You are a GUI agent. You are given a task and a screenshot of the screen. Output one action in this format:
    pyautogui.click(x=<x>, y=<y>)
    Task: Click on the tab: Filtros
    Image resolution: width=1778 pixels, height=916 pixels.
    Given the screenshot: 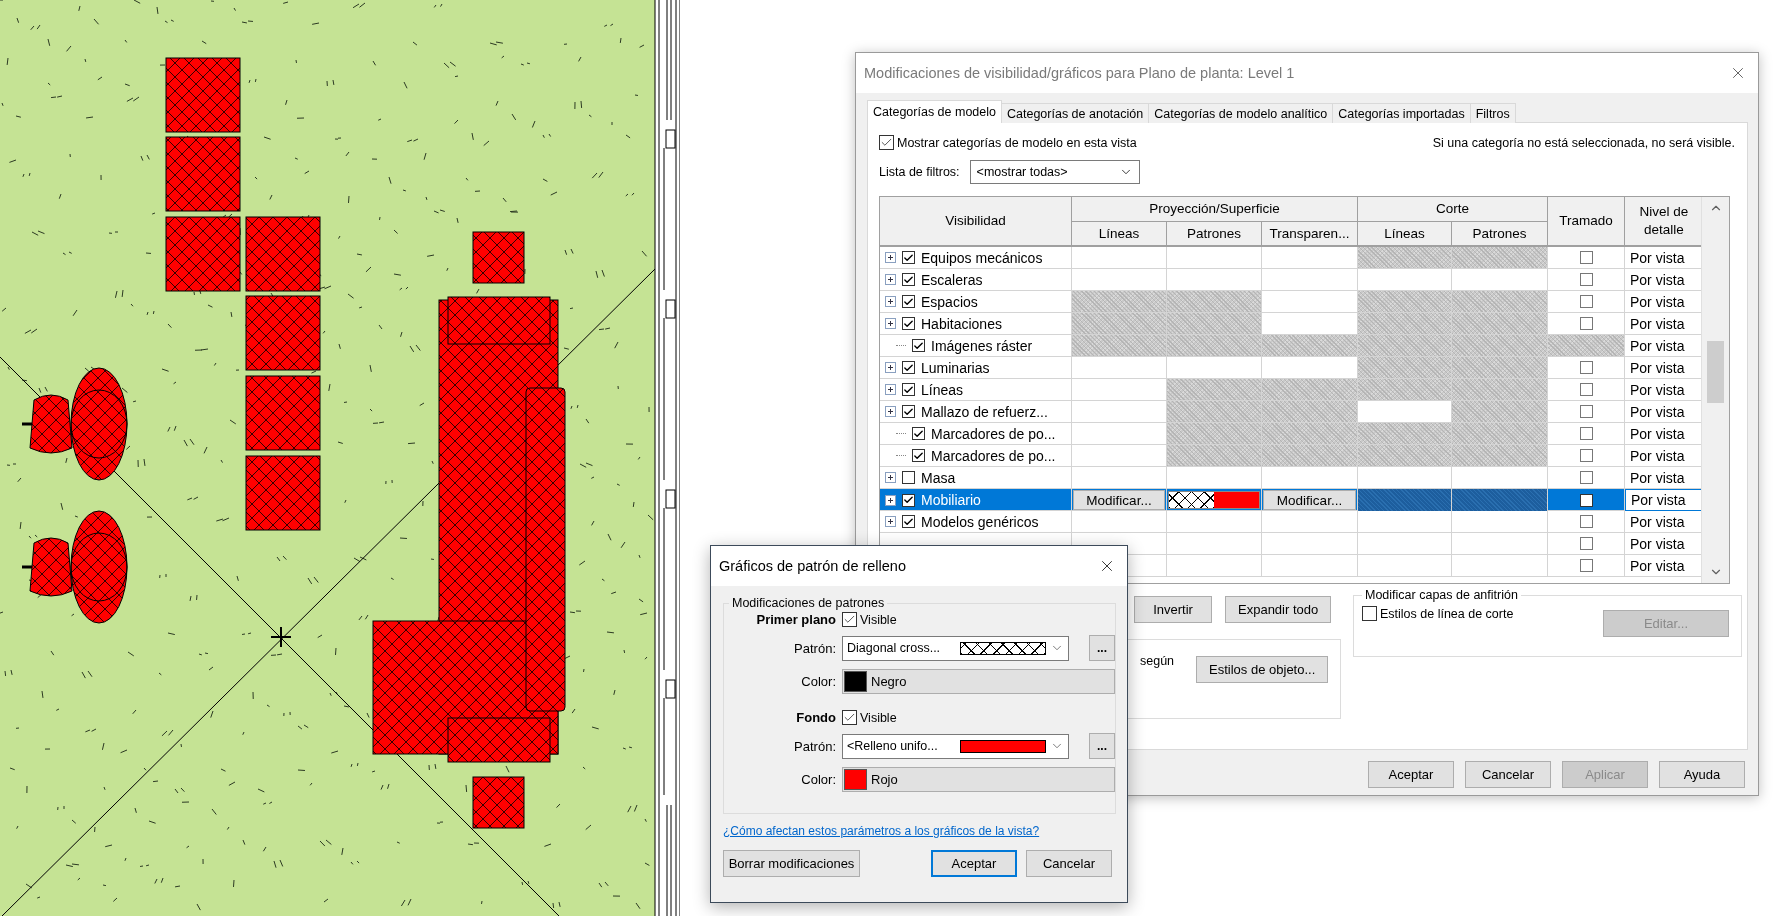 What is the action you would take?
    pyautogui.click(x=1492, y=113)
    